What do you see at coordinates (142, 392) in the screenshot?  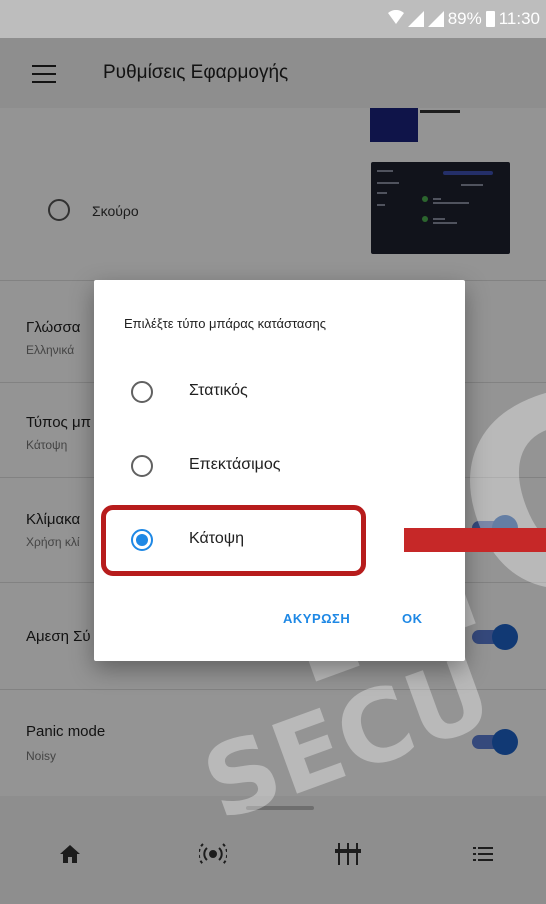 I see `option-static-radio` at bounding box center [142, 392].